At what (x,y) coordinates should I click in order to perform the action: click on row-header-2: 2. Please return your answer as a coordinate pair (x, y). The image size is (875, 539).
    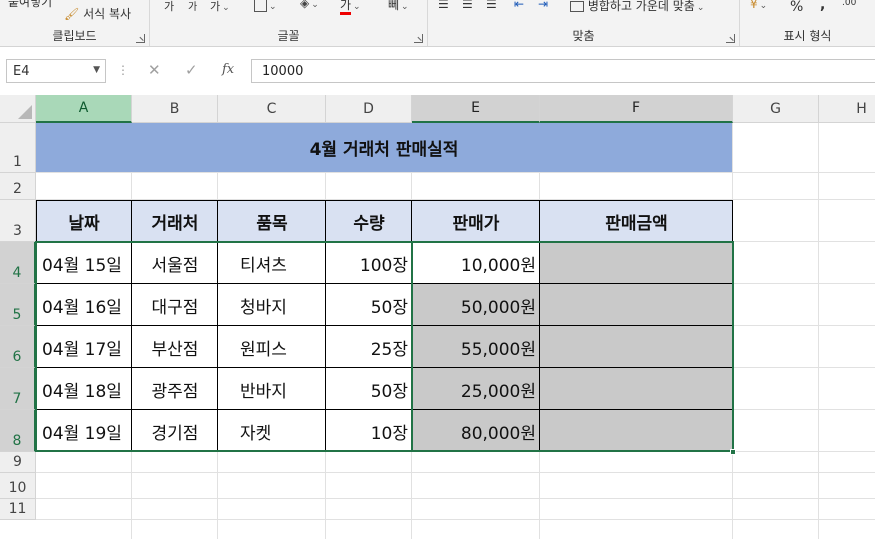
    Looking at the image, I should click on (18, 186).